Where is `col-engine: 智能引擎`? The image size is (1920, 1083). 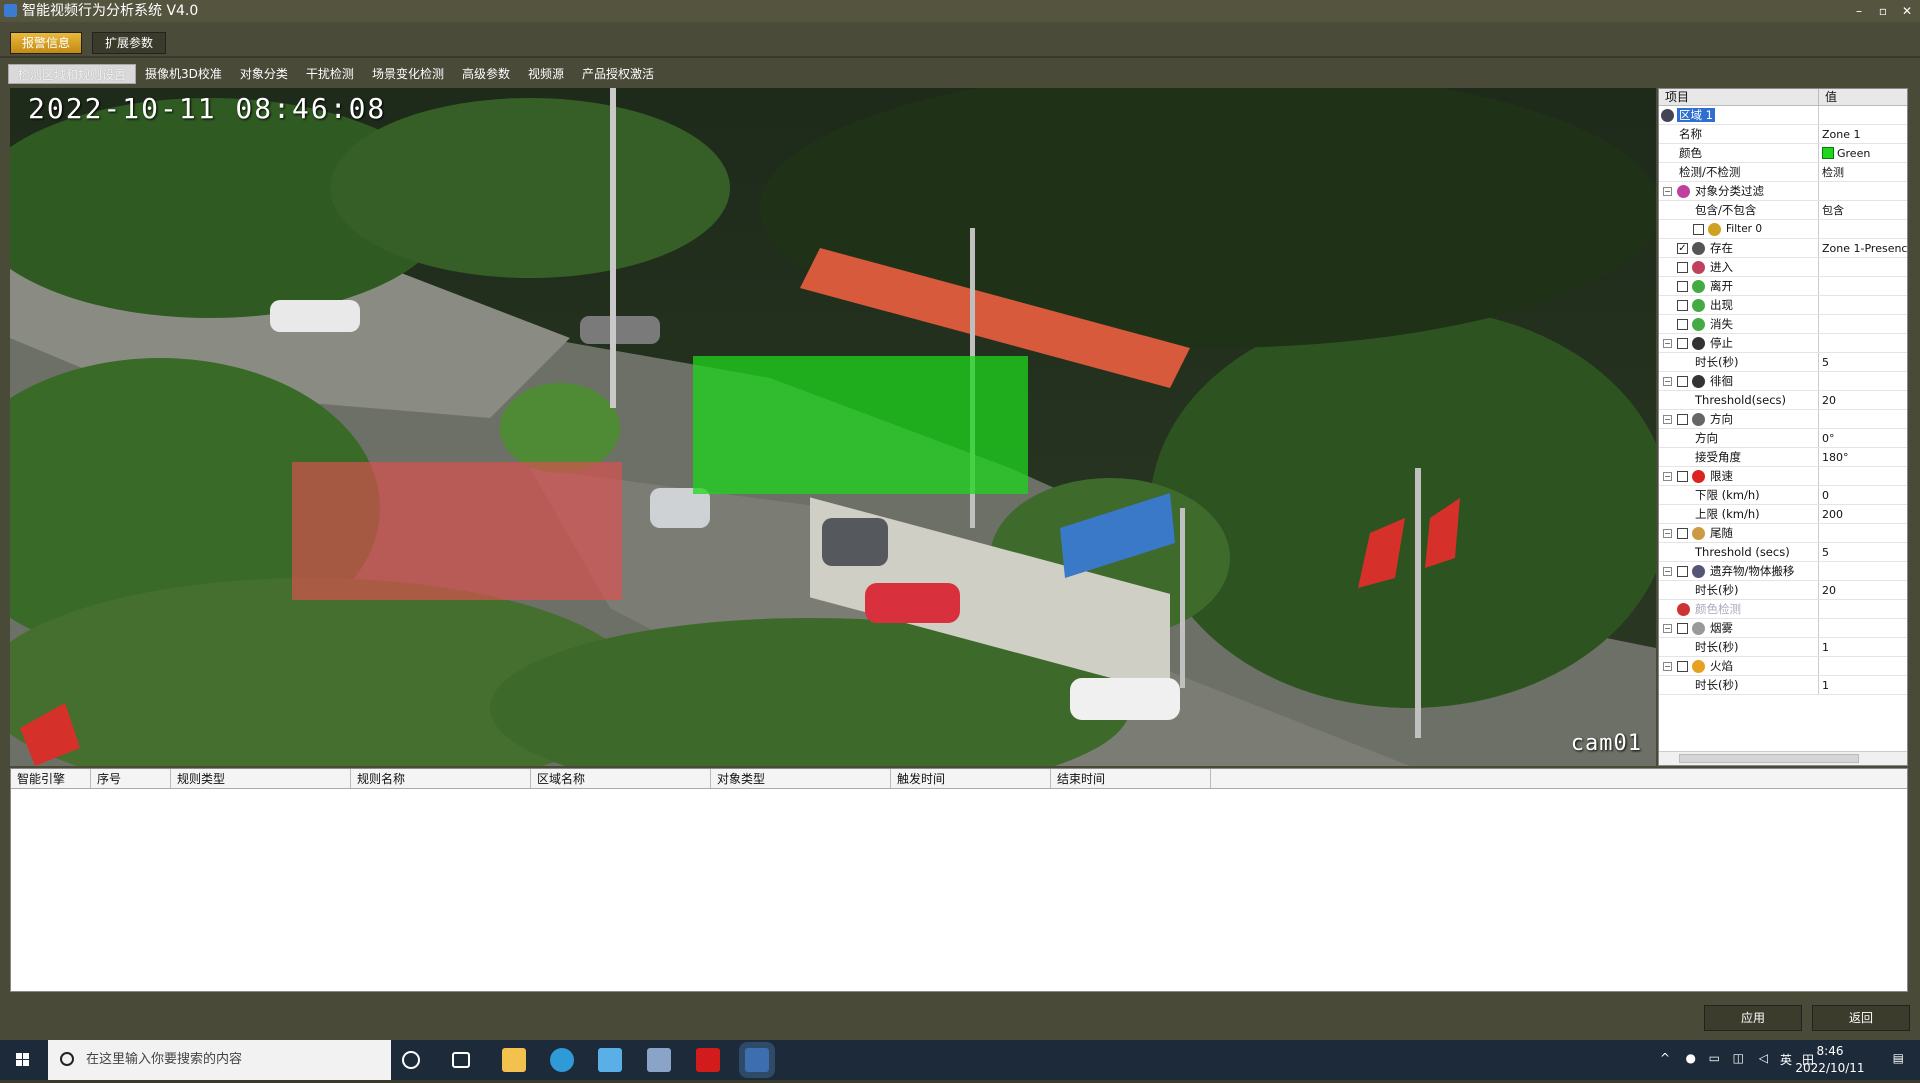 col-engine: 智能引擎 is located at coordinates (51, 778).